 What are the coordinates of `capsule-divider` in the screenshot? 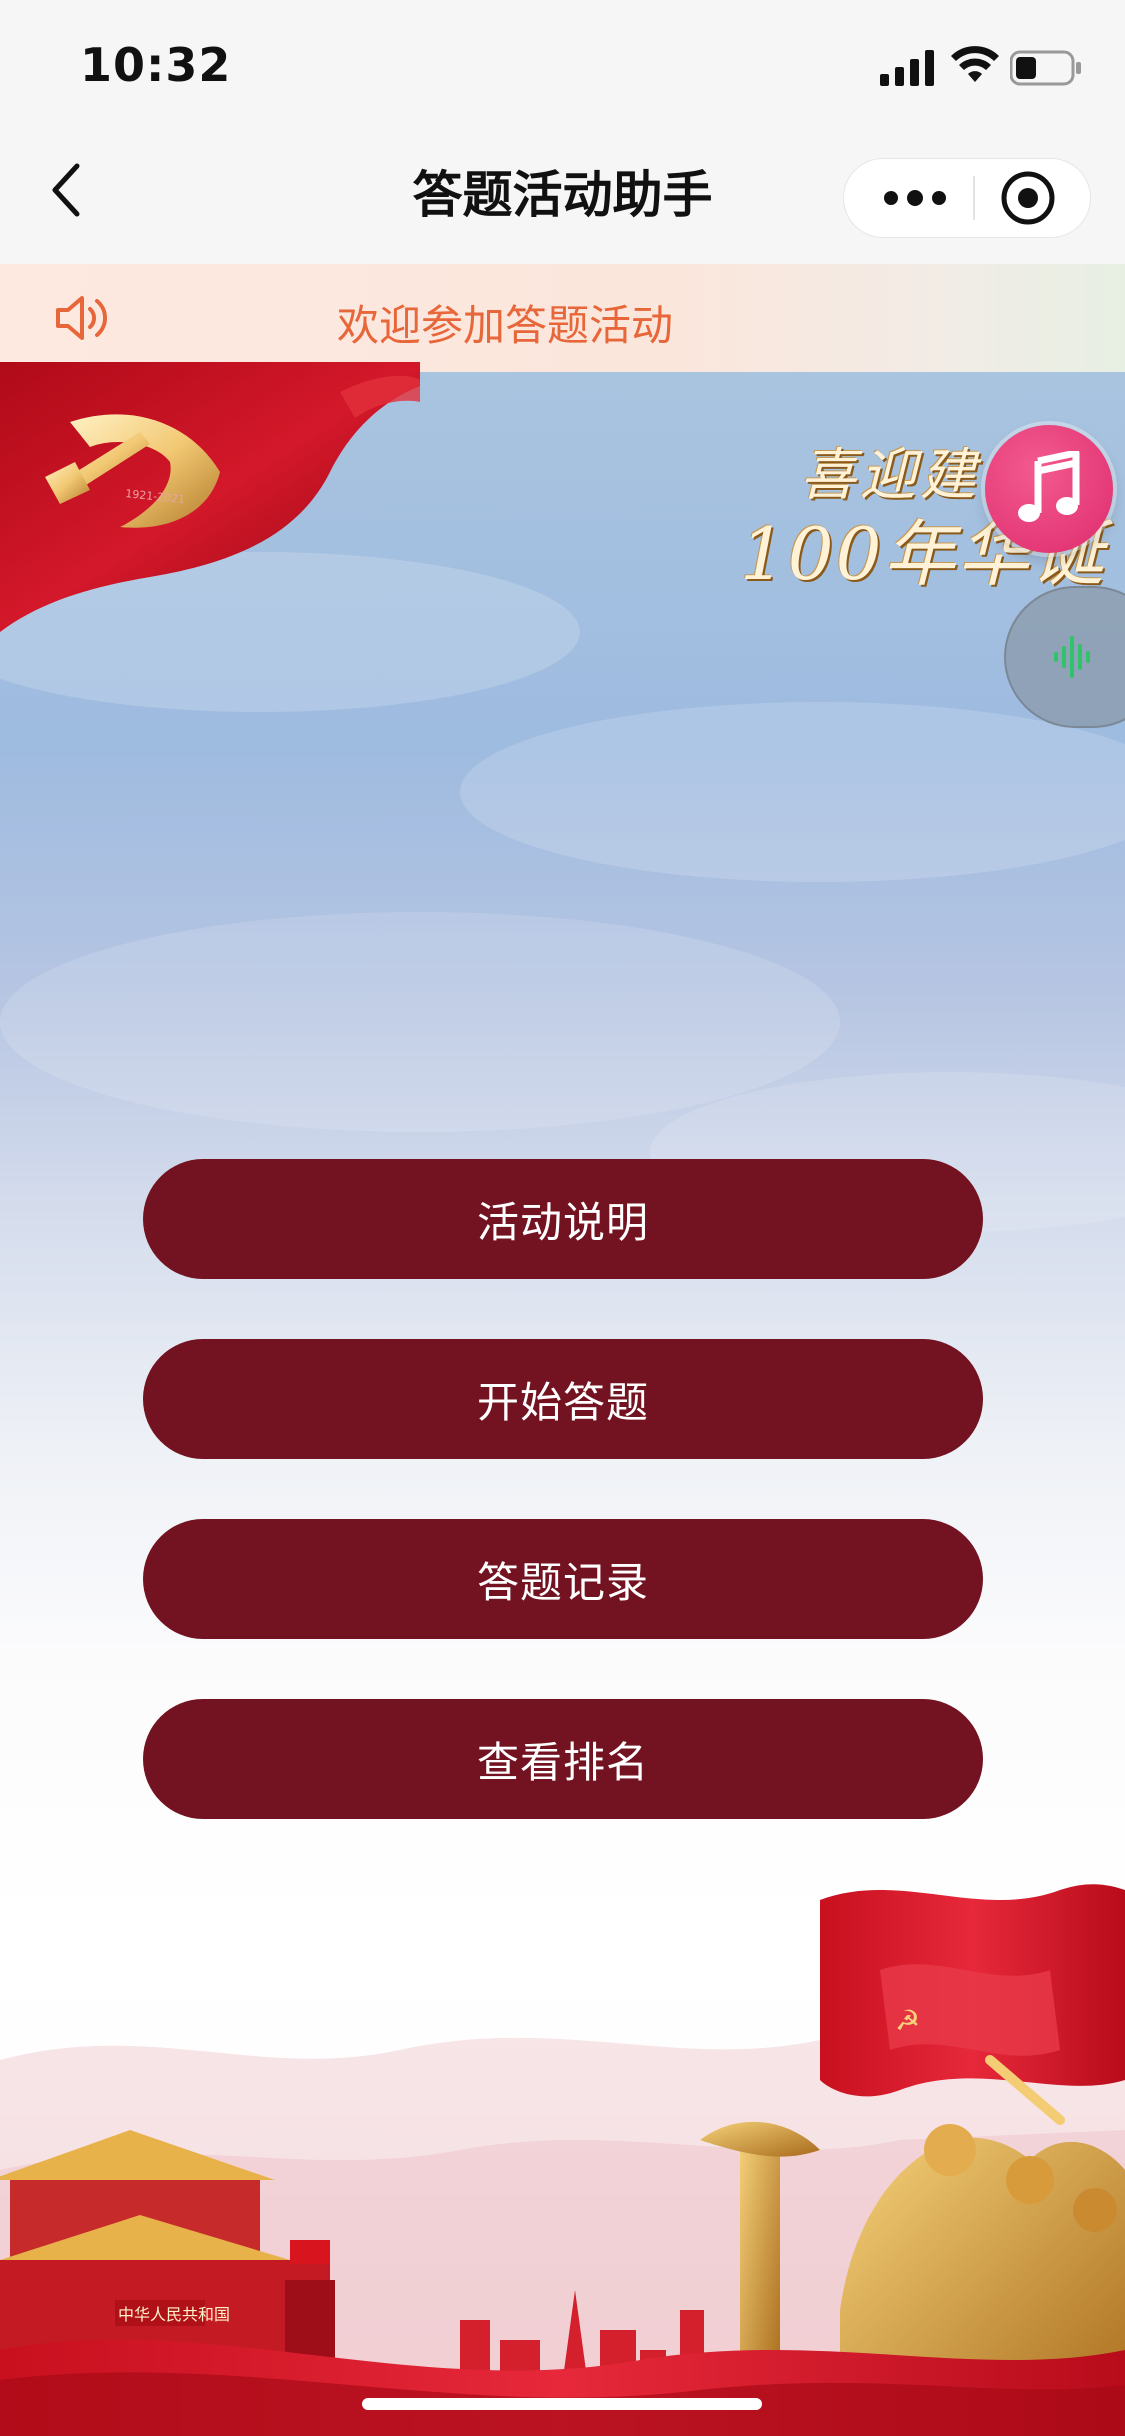 It's located at (974, 198).